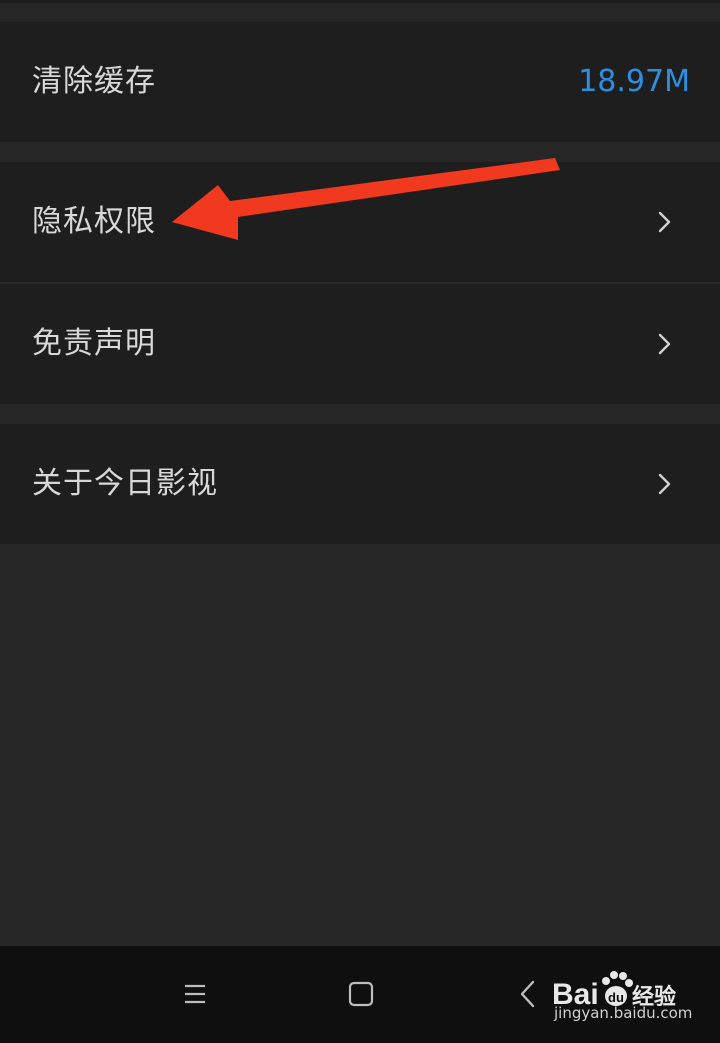 This screenshot has height=1043, width=720. I want to click on svg-text: du, so click(616, 997).